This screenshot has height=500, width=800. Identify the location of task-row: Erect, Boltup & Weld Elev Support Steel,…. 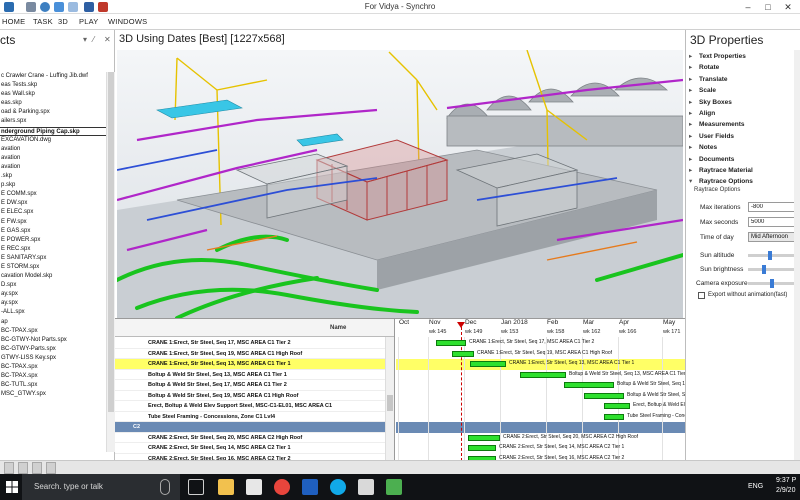
(250, 406).